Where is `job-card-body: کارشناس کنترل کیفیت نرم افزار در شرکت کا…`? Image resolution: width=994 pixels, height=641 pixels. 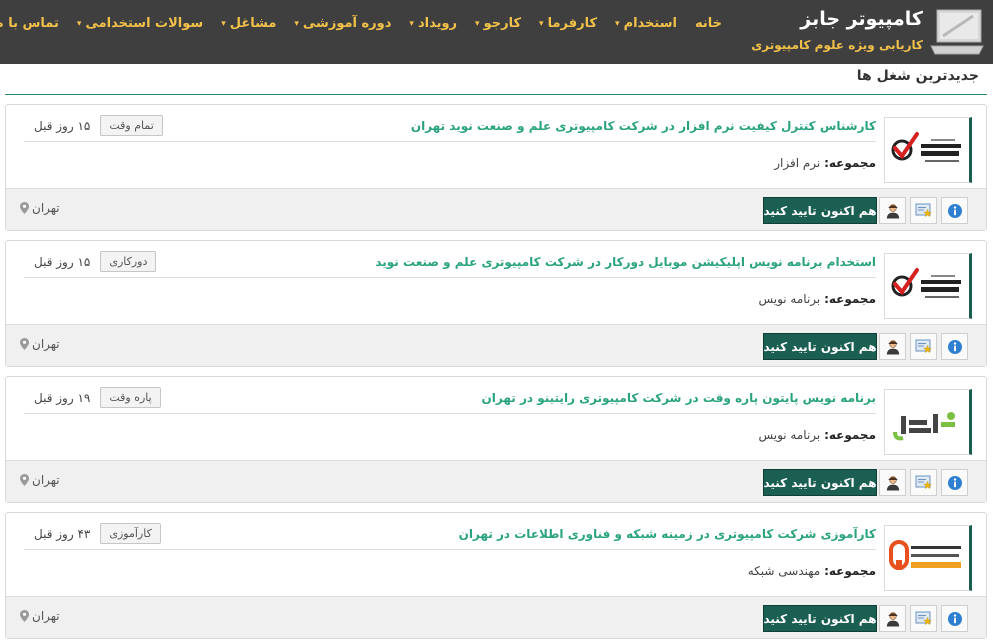 job-card-body: کارشناس کنترل کیفیت نرم افزار در شرکت کا… is located at coordinates (497, 147).